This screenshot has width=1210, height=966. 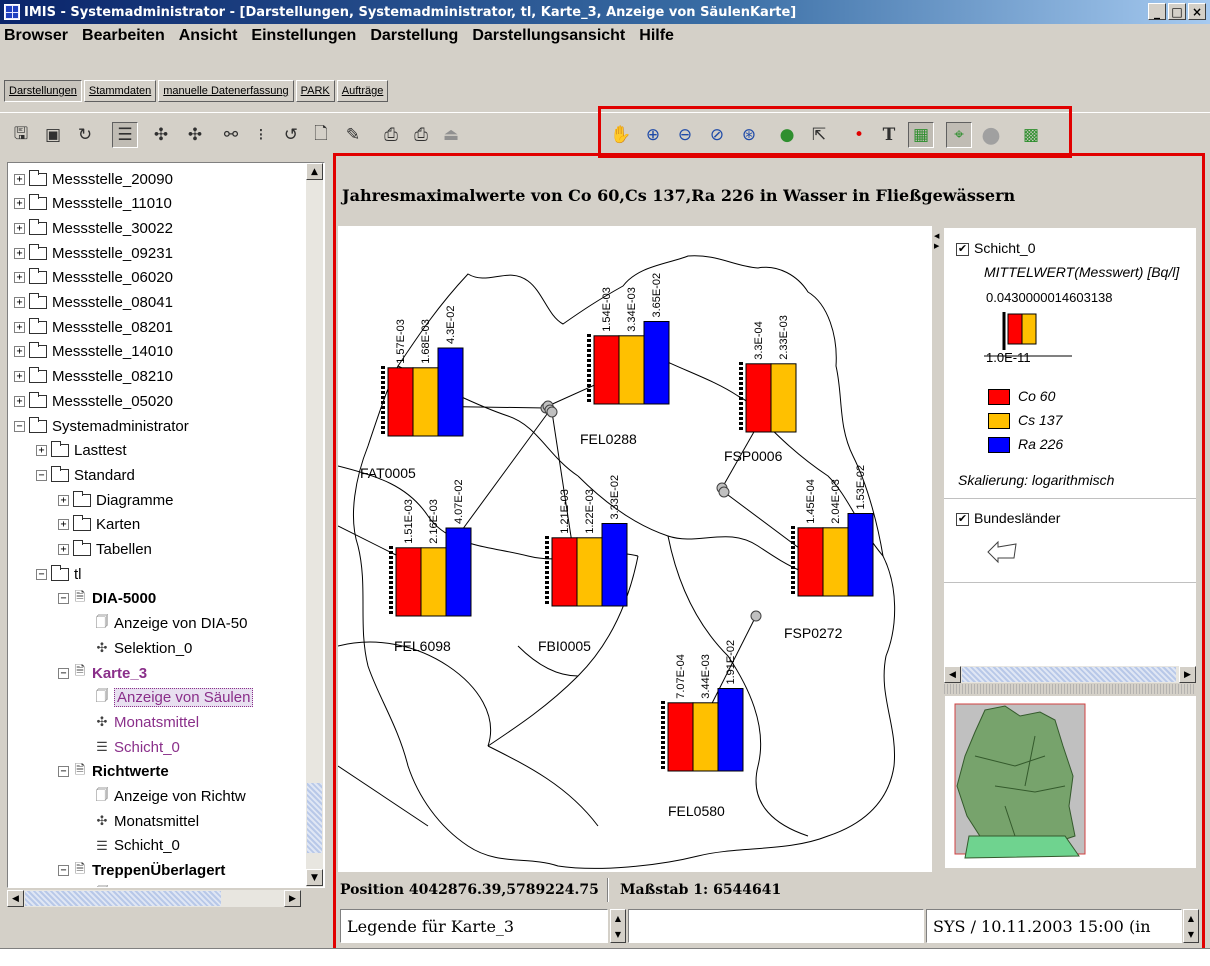 What do you see at coordinates (105, 550) in the screenshot?
I see `tree-item: + Tabellen` at bounding box center [105, 550].